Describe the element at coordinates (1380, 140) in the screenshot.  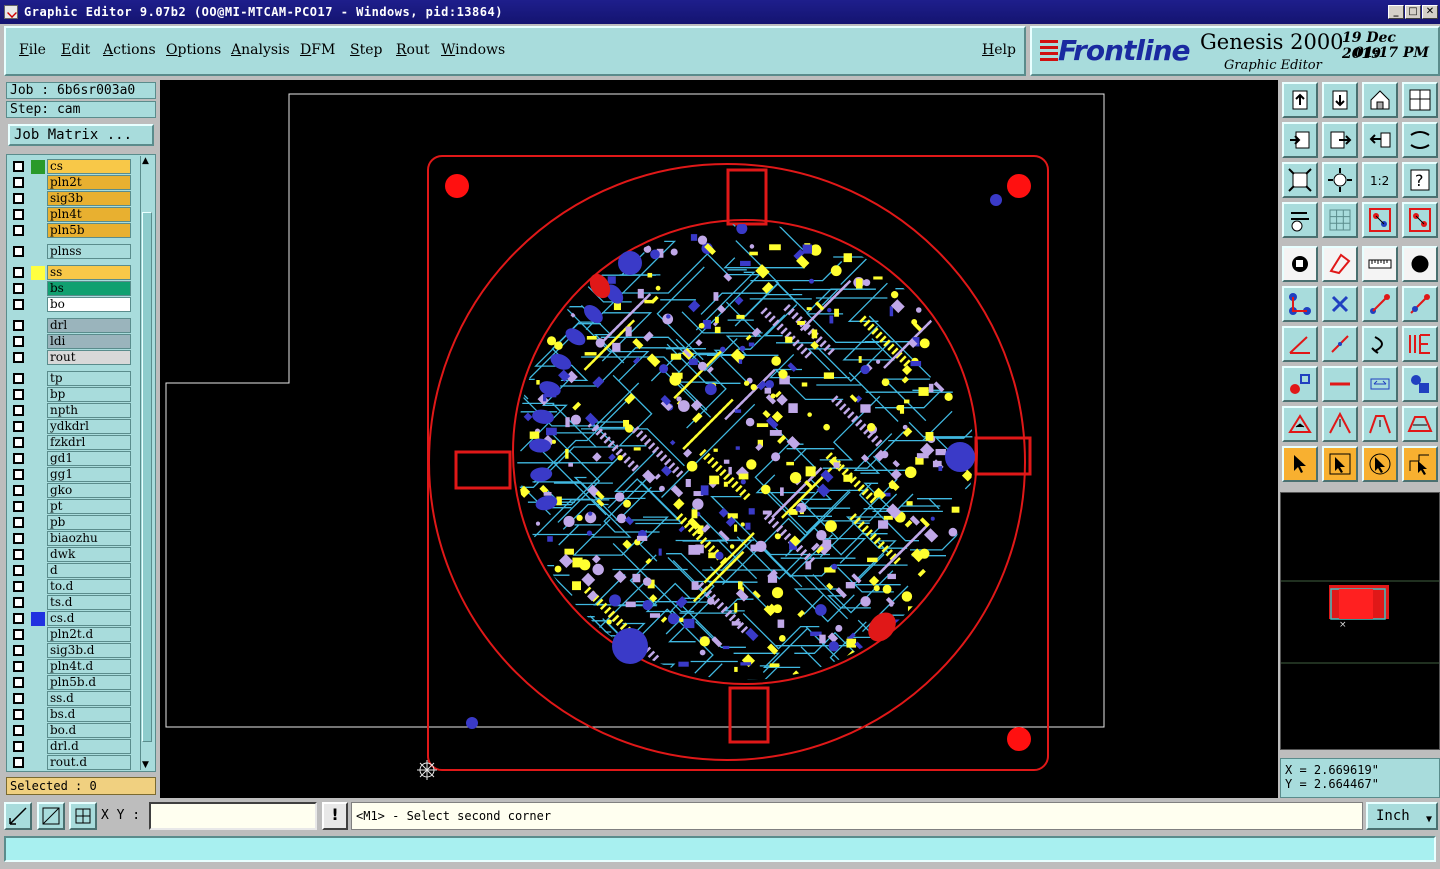
I see `undo-tool-button` at that location.